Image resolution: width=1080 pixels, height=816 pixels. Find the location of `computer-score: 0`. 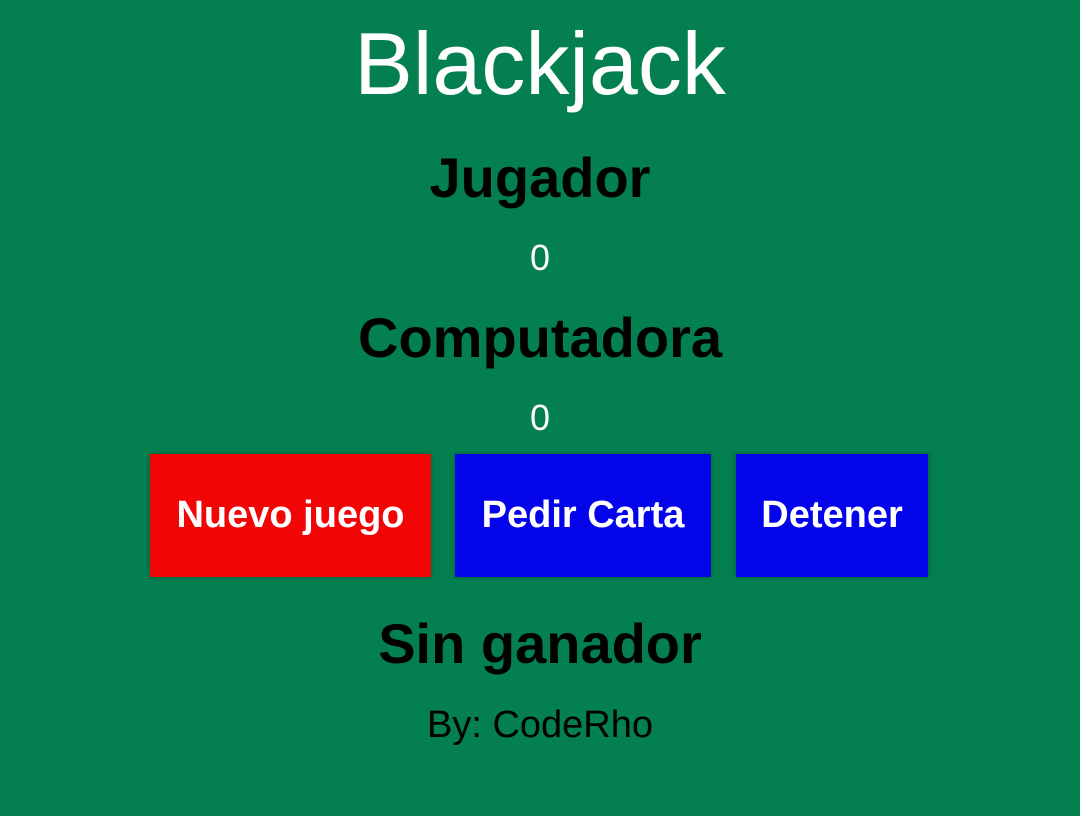

computer-score: 0 is located at coordinates (540, 417).